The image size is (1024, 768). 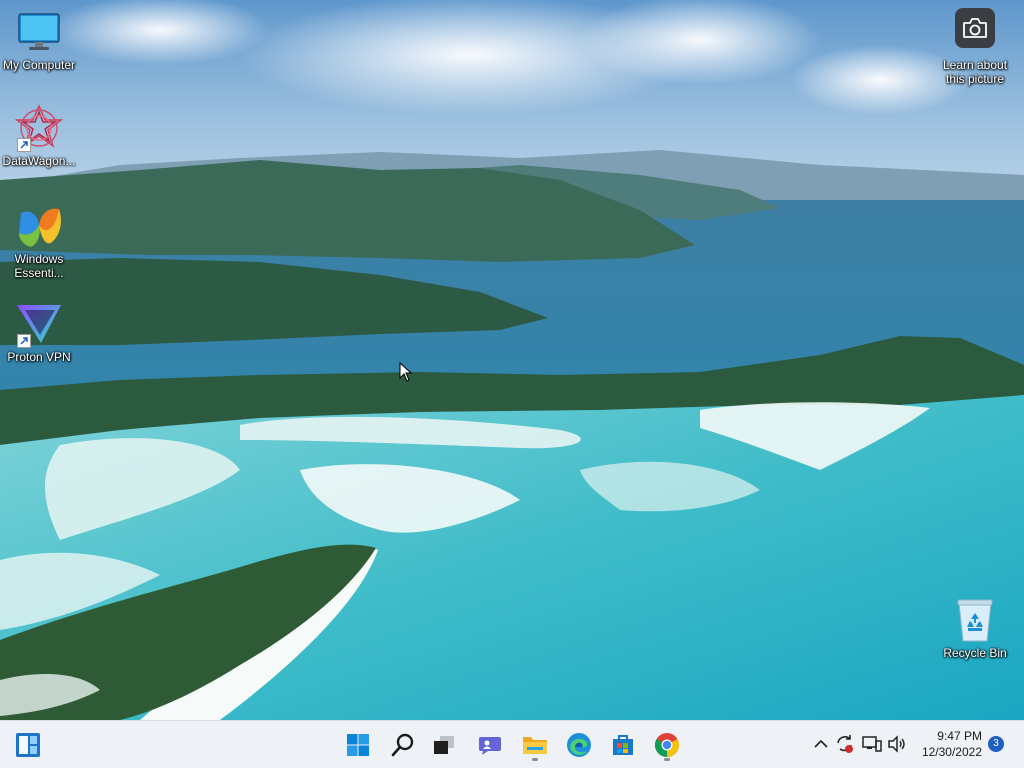 I want to click on chrome-button, so click(x=667, y=745).